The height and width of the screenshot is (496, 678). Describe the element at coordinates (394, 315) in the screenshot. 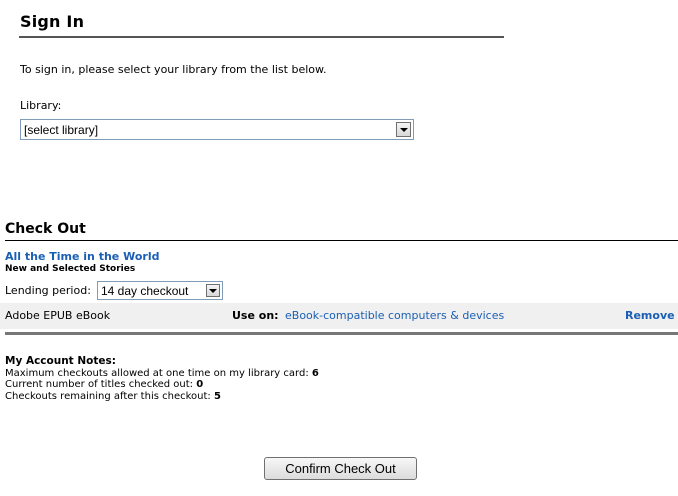

I see `compatible-devices-link: eBook-compatible computers & devices` at that location.